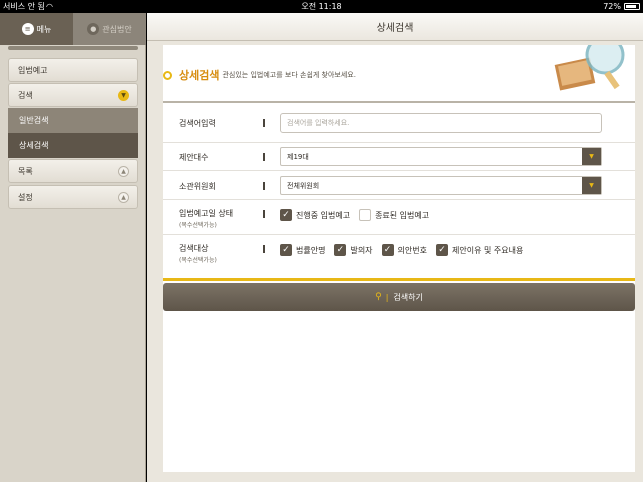  What do you see at coordinates (488, 250) in the screenshot?
I see `option-label: 제안이유 및 주요내용` at bounding box center [488, 250].